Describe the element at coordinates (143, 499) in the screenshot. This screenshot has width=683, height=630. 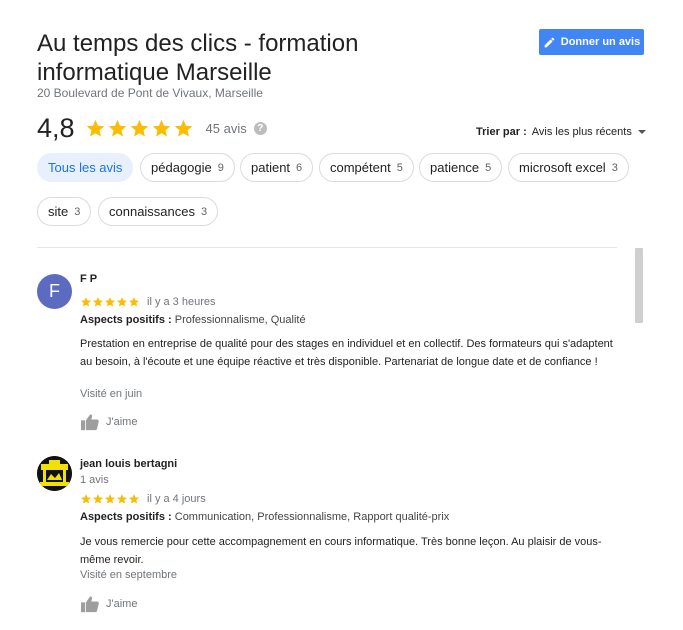
I see `review-rating: il y a 4 jours` at that location.